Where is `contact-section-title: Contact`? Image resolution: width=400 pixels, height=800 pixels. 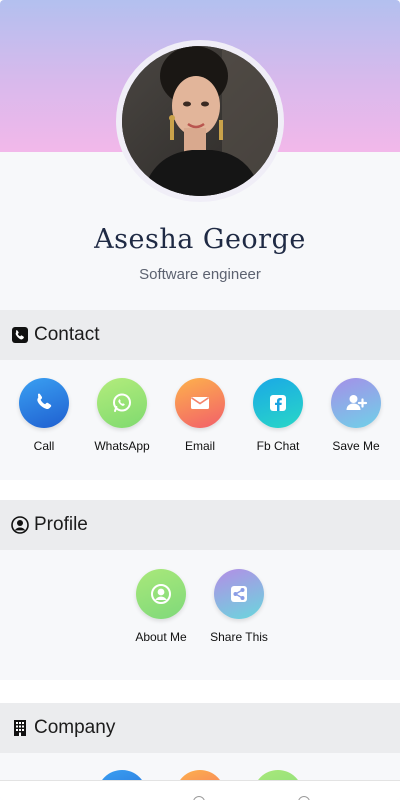 contact-section-title: Contact is located at coordinates (67, 334).